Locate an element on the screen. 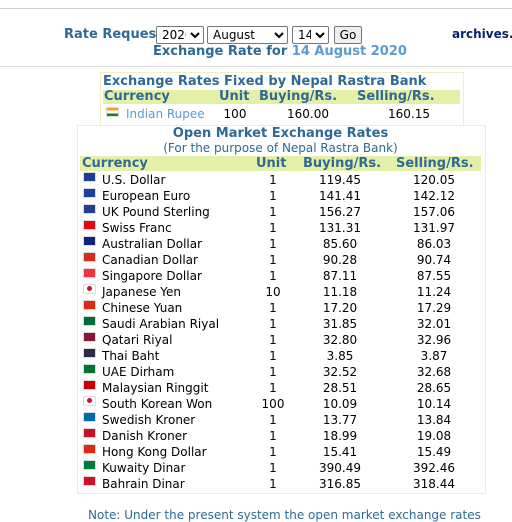 The height and width of the screenshot is (522, 512). buying-rate: 87.11 is located at coordinates (340, 276).